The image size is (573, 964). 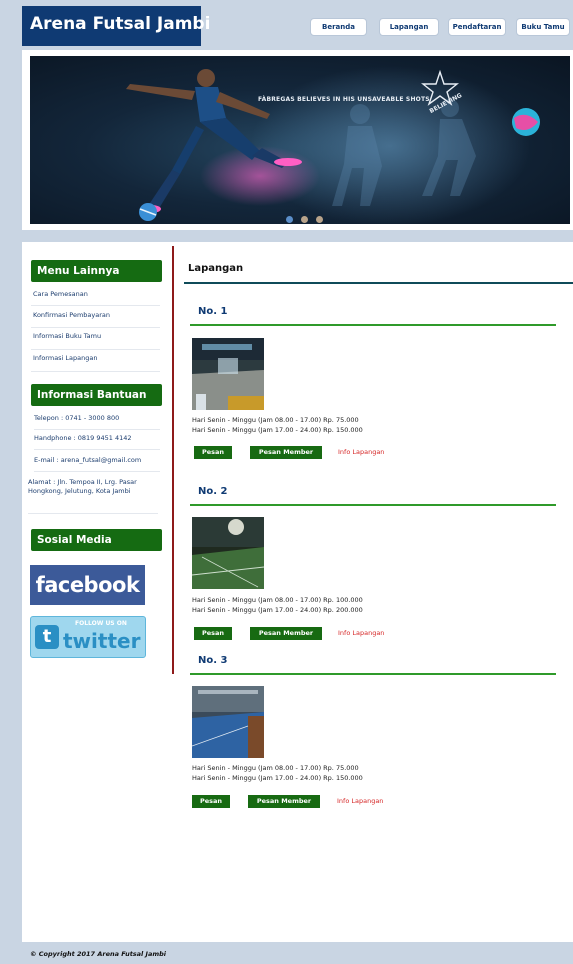 What do you see at coordinates (213, 452) in the screenshot?
I see `pesan-button-1: Pesan` at bounding box center [213, 452].